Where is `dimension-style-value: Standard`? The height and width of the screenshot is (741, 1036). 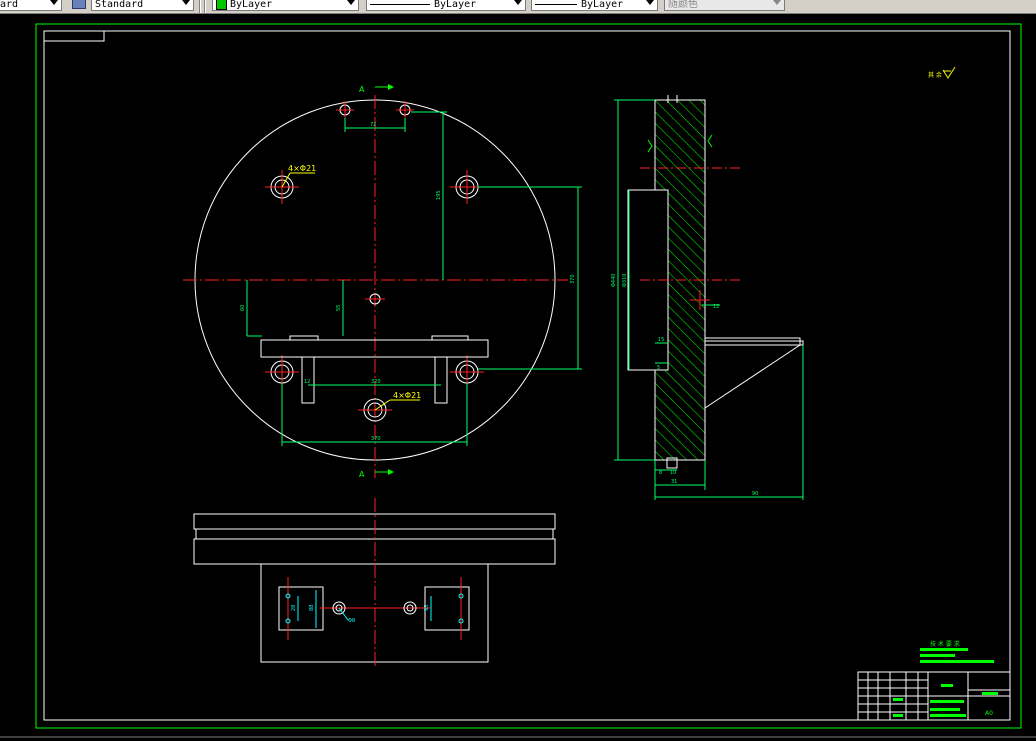
dimension-style-value: Standard is located at coordinates (119, 5).